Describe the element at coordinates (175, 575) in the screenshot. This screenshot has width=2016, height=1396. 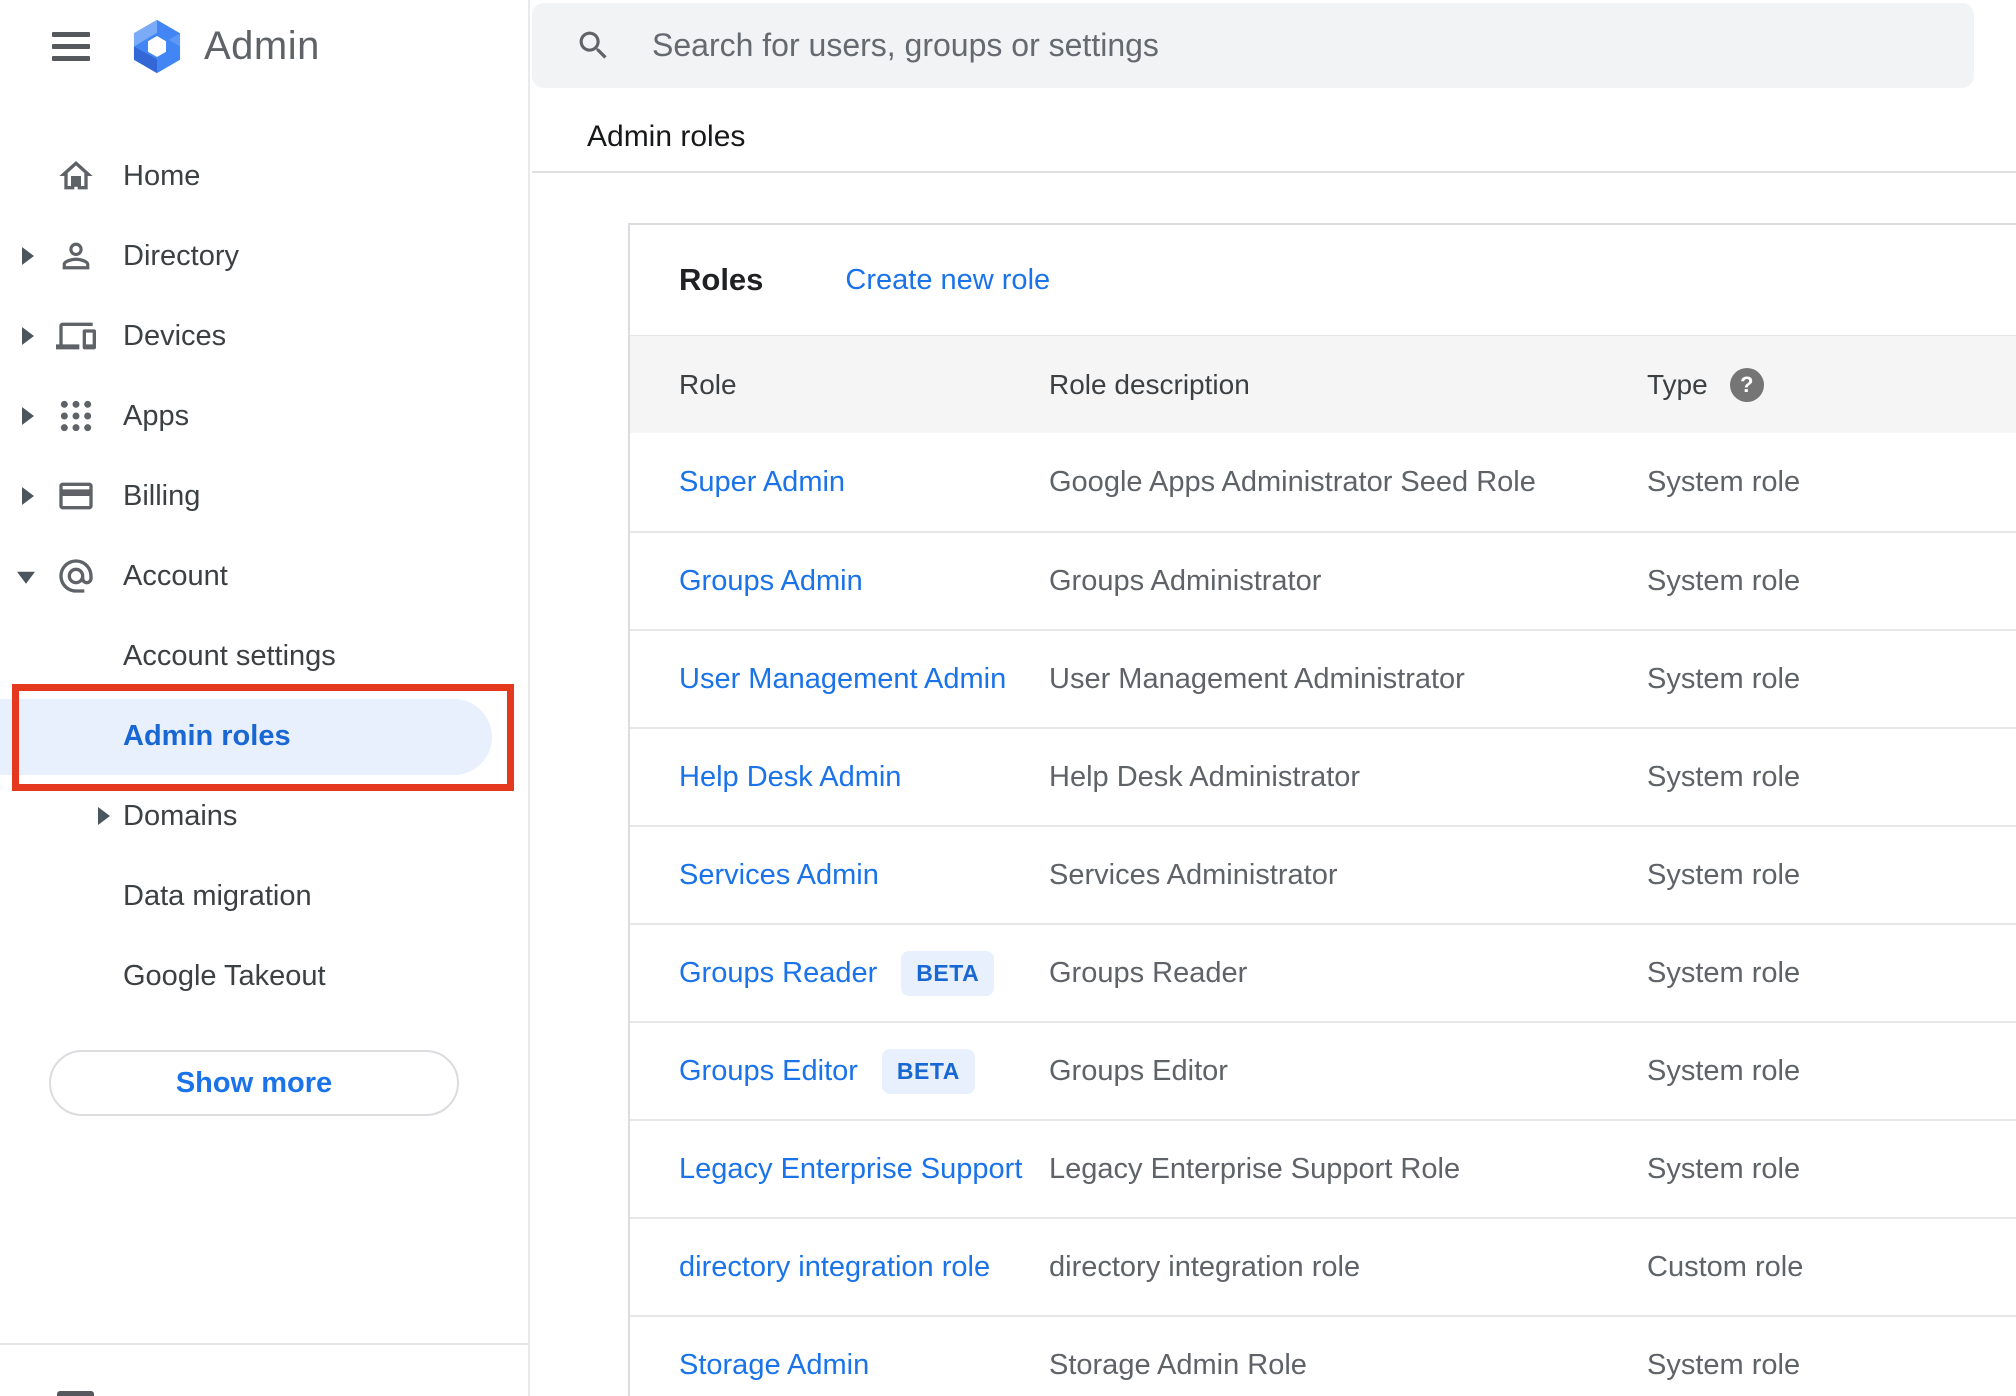
I see `sidebar-item-label: Account` at that location.